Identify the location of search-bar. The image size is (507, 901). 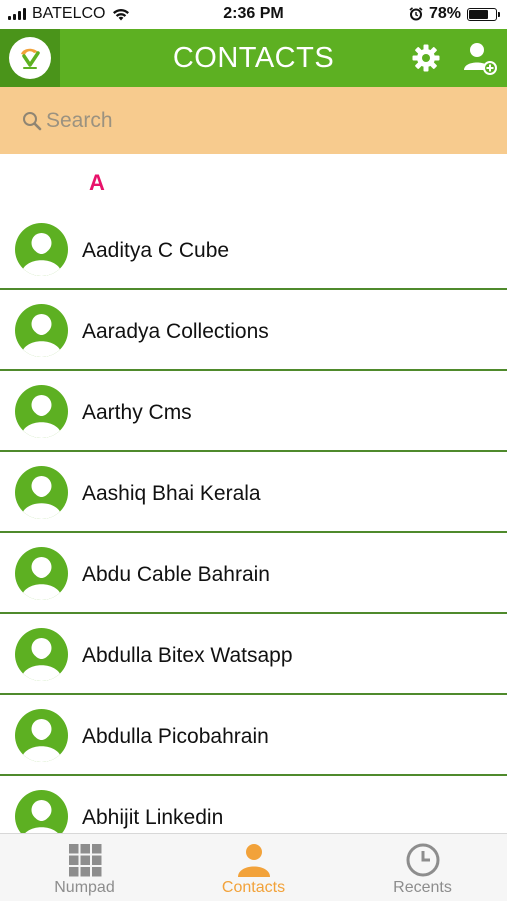
(253, 120).